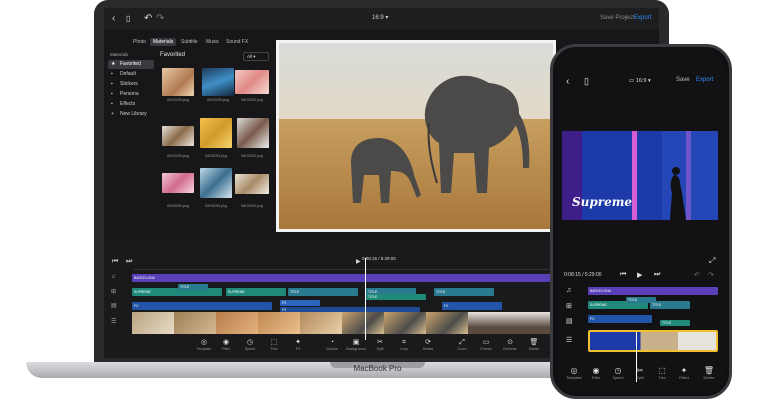 This screenshot has height=400, width=770. Describe the element at coordinates (131, 114) in the screenshot. I see `sidebar-item-new-library: + New Library` at that location.